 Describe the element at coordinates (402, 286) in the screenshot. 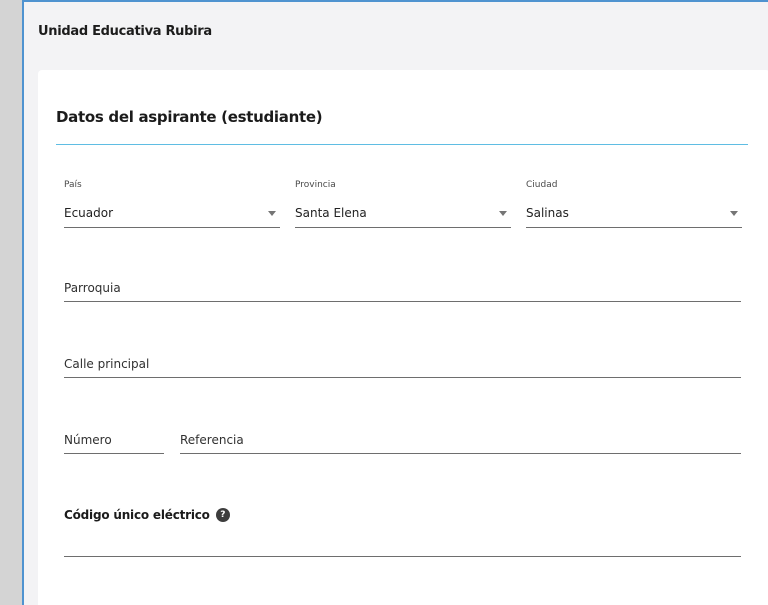

I see `parish-input: Parroquia` at that location.